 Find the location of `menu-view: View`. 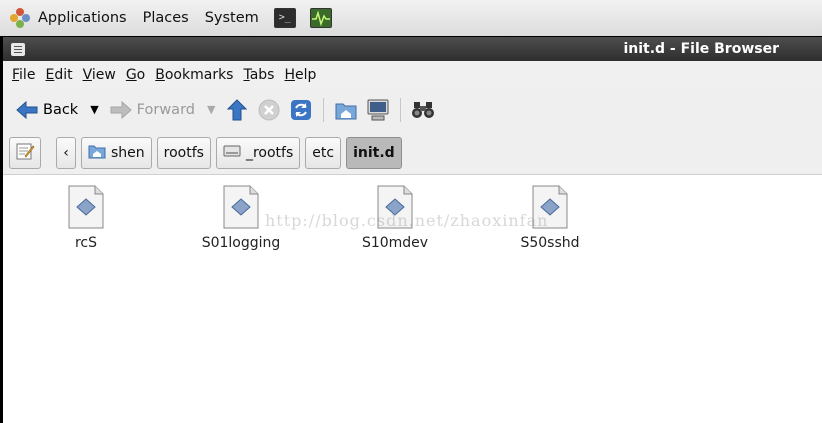

menu-view: View is located at coordinates (99, 75).